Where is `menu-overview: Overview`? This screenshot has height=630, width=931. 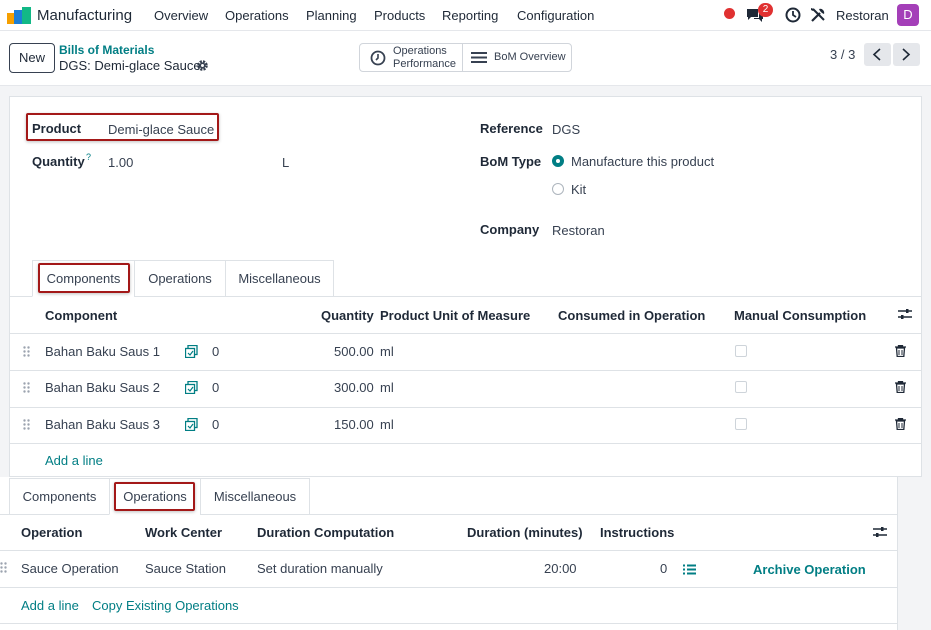 menu-overview: Overview is located at coordinates (181, 15).